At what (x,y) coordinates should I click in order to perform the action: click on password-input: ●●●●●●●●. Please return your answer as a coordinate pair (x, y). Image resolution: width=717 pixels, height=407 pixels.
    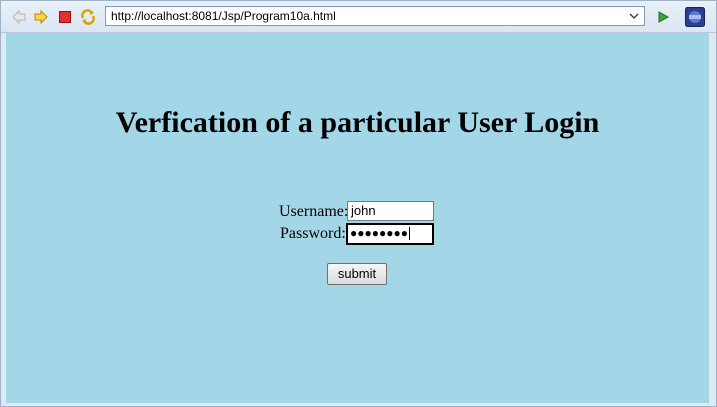
    Looking at the image, I should click on (390, 234).